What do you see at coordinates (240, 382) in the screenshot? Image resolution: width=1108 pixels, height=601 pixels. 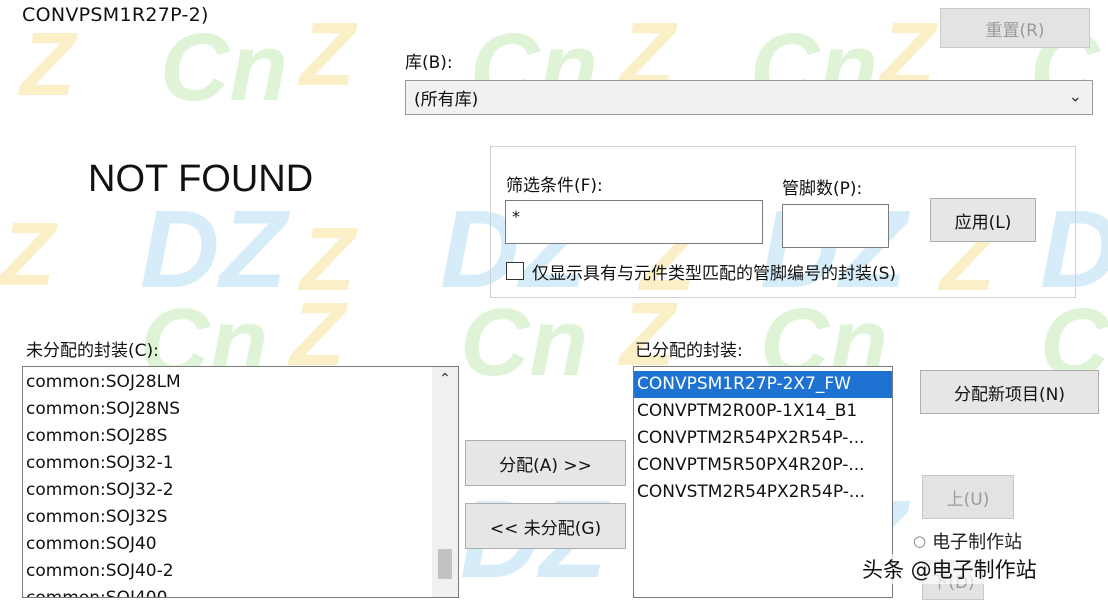 I see `list-item: common:SOJ28LM` at bounding box center [240, 382].